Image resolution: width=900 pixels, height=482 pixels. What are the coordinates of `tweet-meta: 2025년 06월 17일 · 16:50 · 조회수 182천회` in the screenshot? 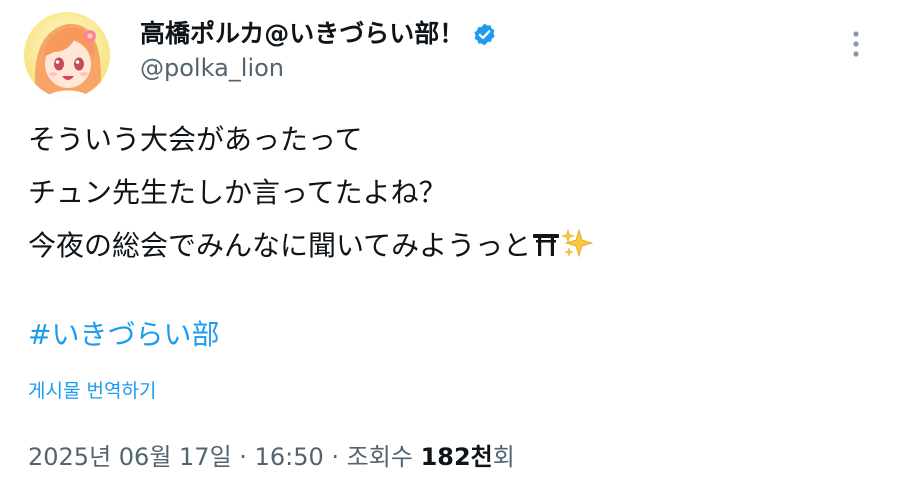 It's located at (271, 457).